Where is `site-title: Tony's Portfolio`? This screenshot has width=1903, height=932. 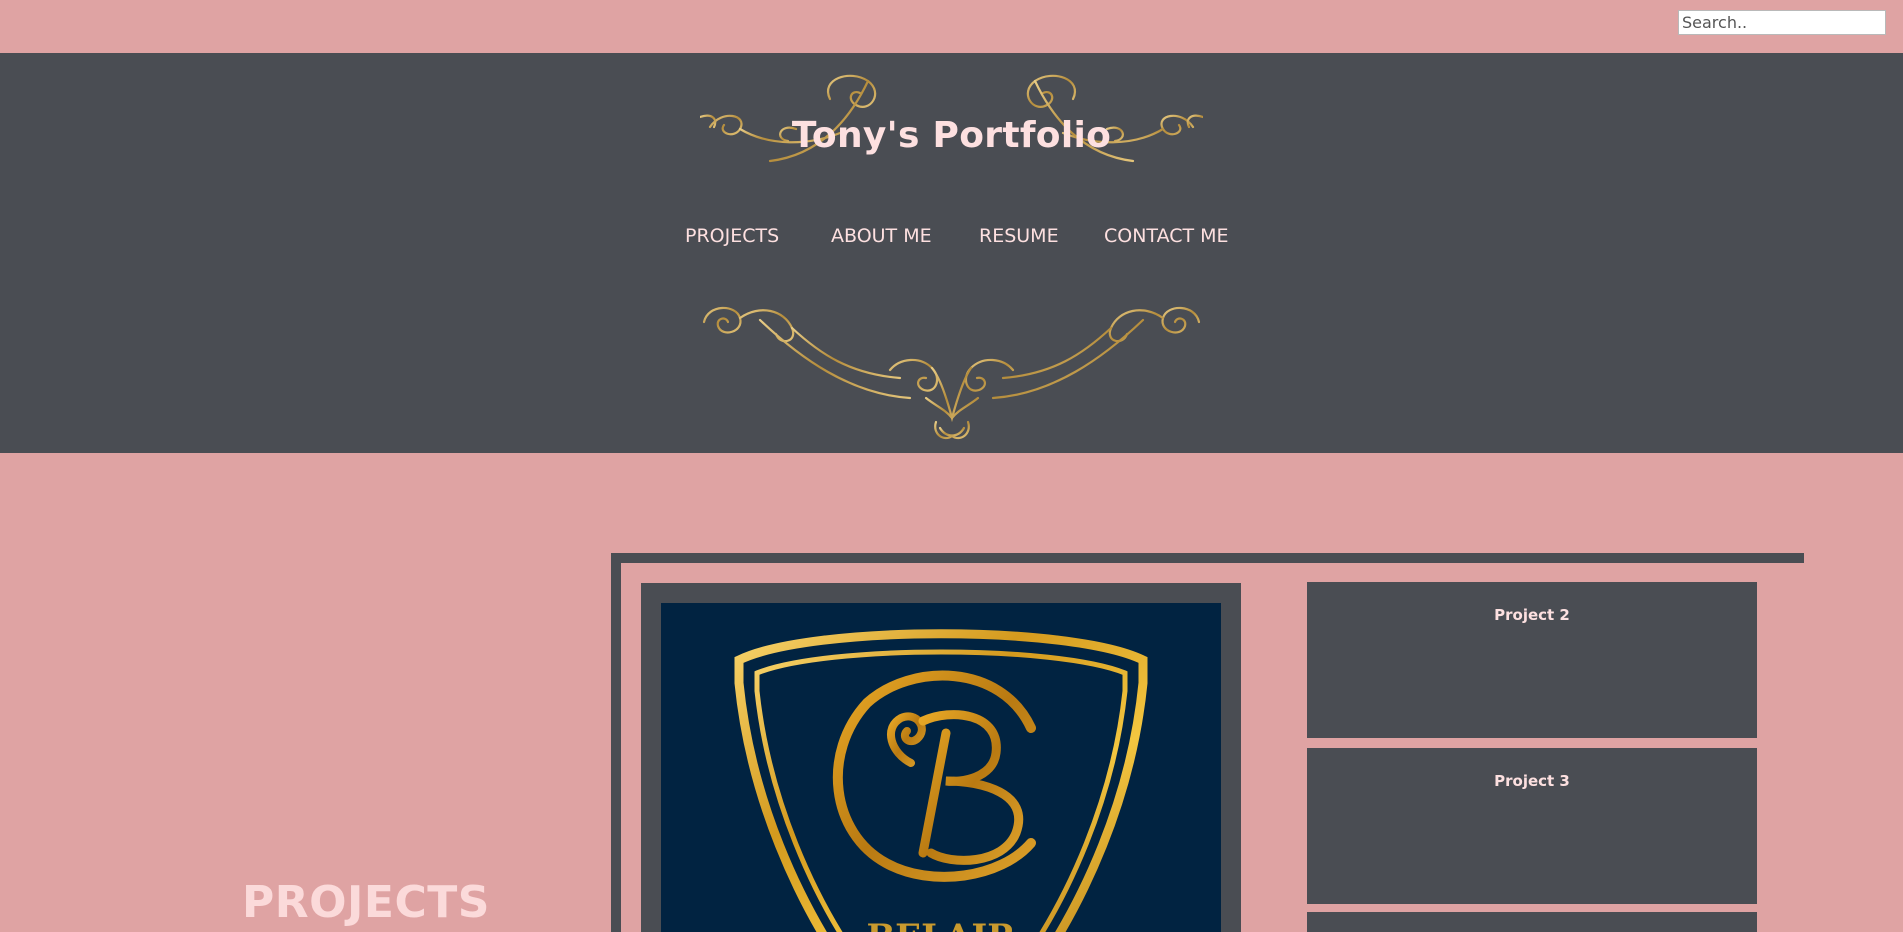
site-title: Tony's Portfolio is located at coordinates (951, 135).